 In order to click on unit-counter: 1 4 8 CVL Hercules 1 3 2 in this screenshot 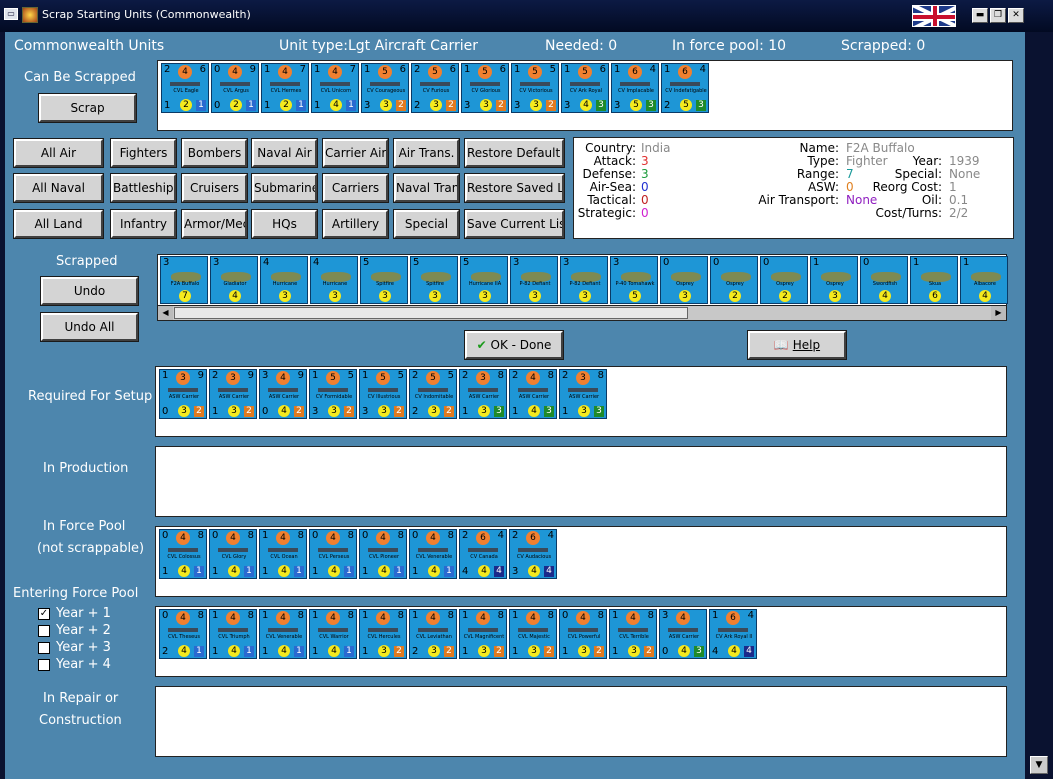, I will do `click(383, 634)`.